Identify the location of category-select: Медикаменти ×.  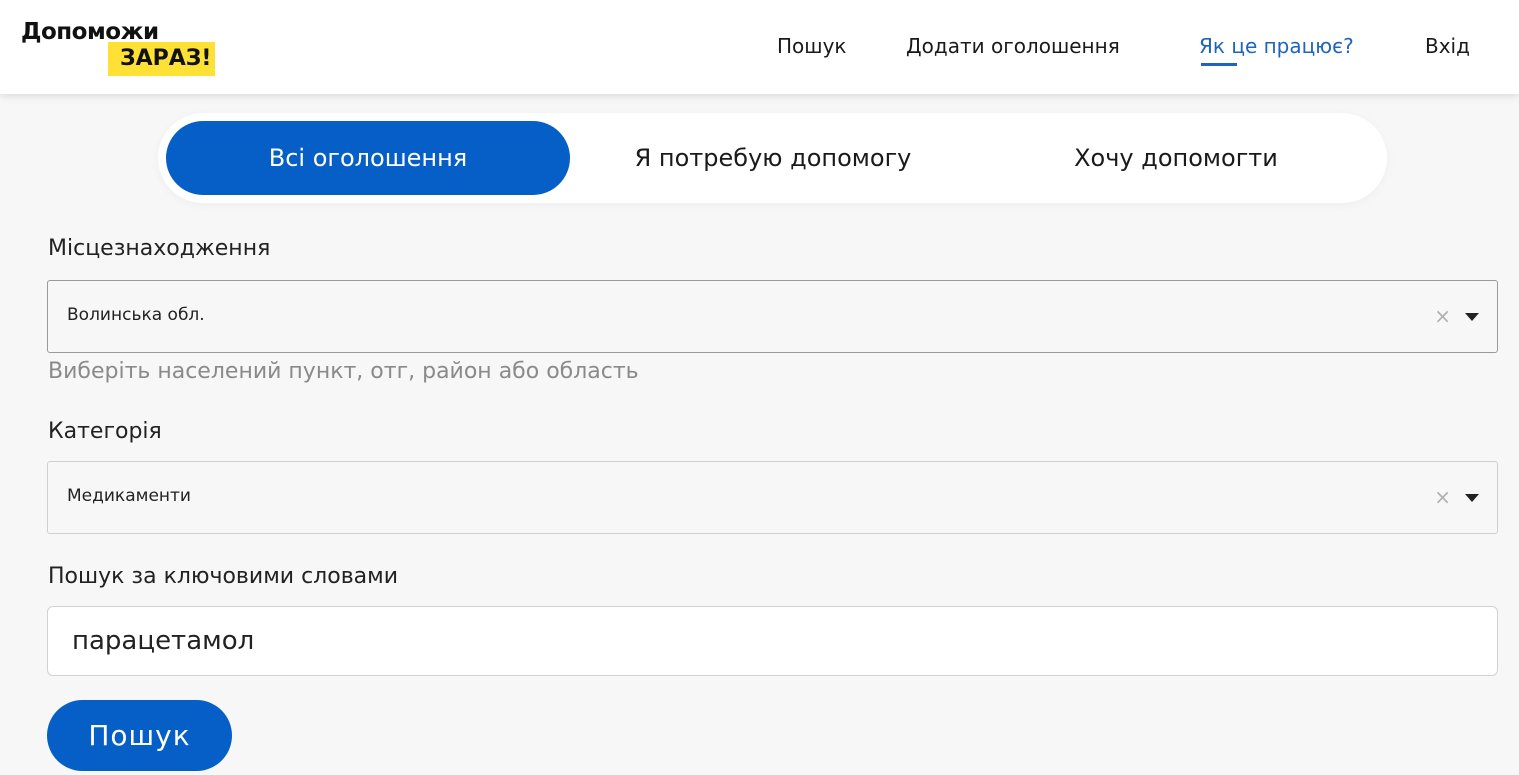
(772, 497).